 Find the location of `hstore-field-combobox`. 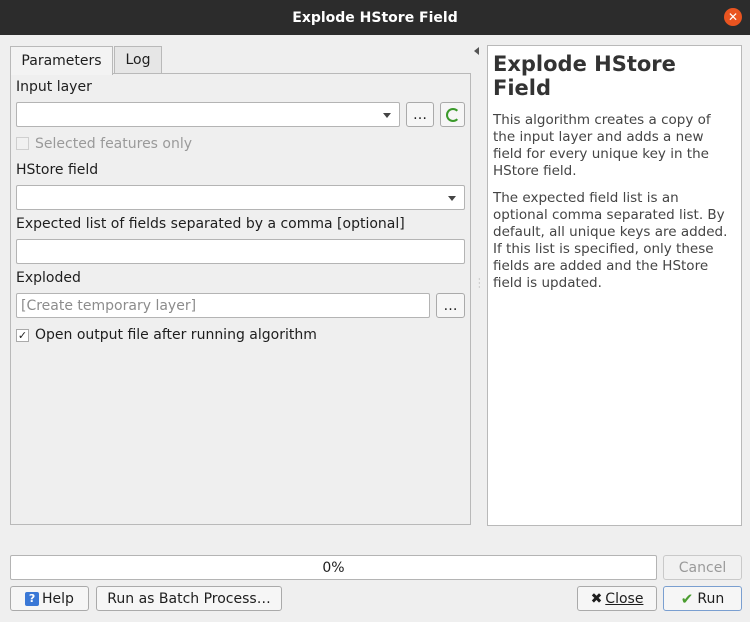

hstore-field-combobox is located at coordinates (240, 197).